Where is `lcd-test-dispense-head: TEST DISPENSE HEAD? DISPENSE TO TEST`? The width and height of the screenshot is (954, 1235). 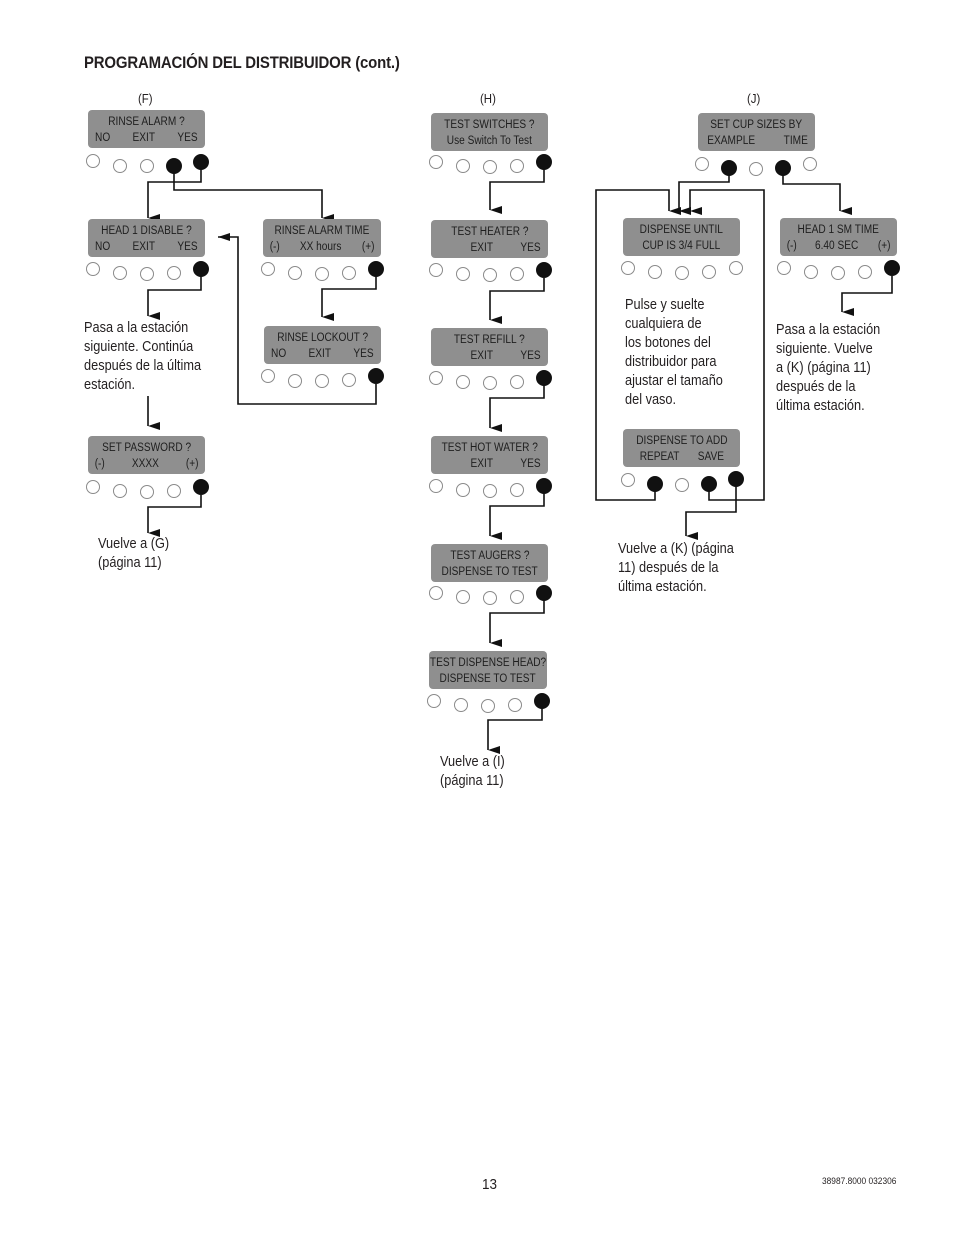 lcd-test-dispense-head: TEST DISPENSE HEAD? DISPENSE TO TEST is located at coordinates (488, 670).